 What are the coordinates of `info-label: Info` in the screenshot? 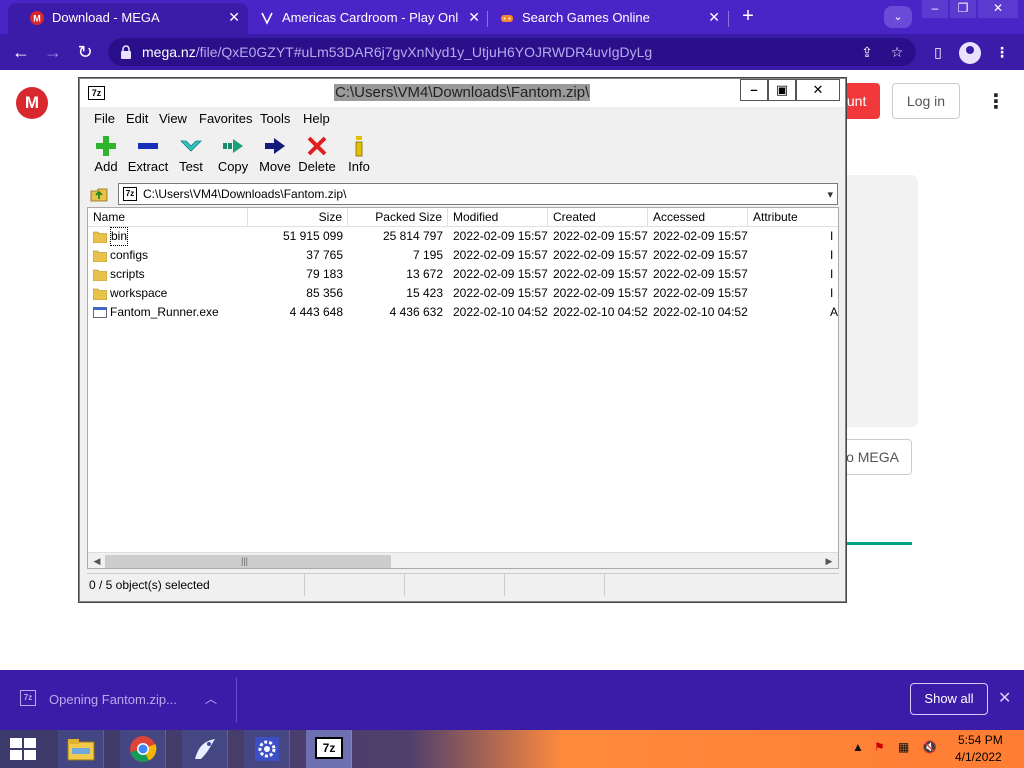 It's located at (359, 166).